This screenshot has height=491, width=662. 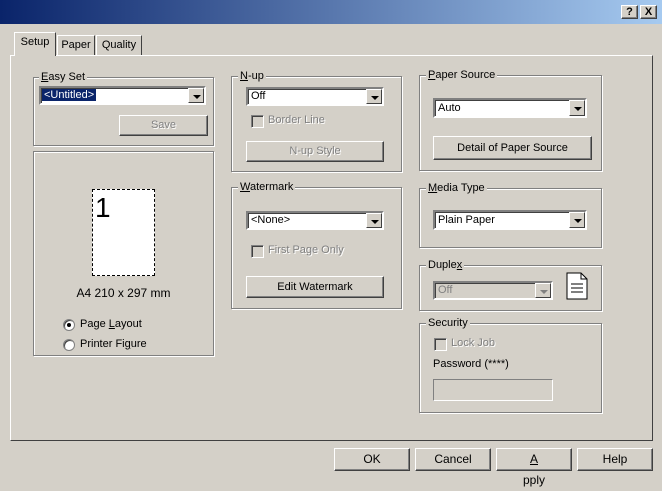 I want to click on tab-quality: Quality, so click(x=119, y=45).